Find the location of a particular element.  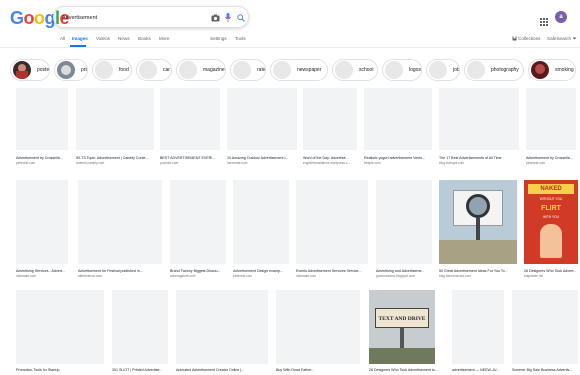

image-result-billboard-magnifier is located at coordinates (478, 222).